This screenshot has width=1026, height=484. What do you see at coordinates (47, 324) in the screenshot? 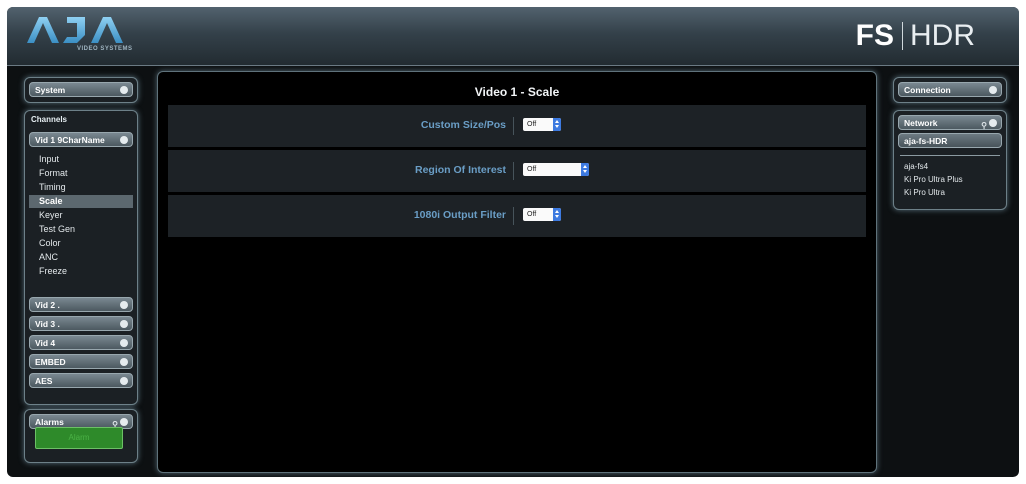
I see `channel-vid3-label: Vid 3 .` at bounding box center [47, 324].